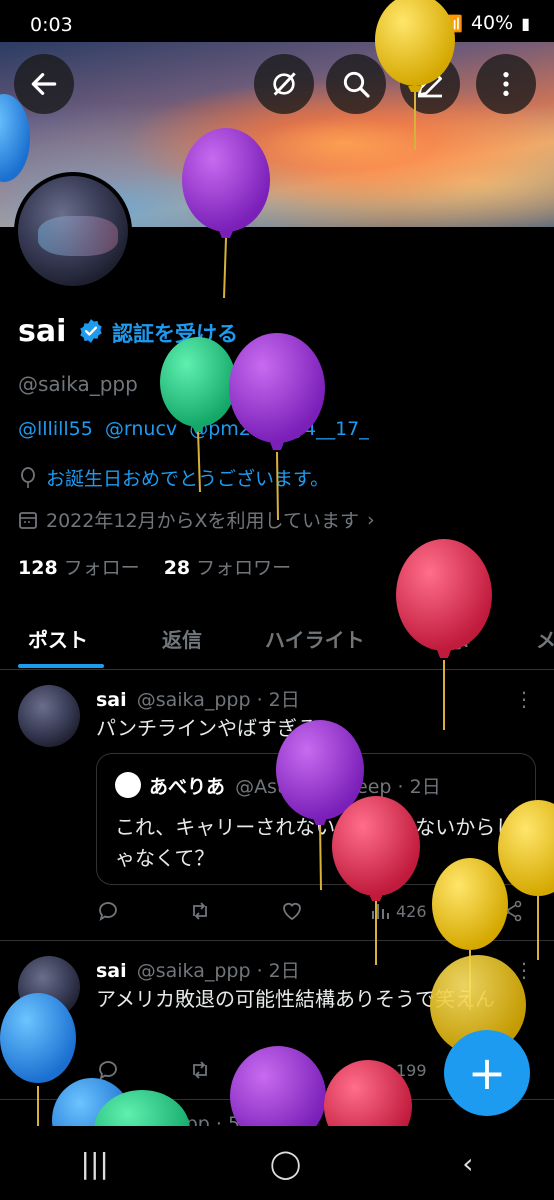  Describe the element at coordinates (78, 384) in the screenshot. I see `profile-handle: @saika_ppp` at that location.